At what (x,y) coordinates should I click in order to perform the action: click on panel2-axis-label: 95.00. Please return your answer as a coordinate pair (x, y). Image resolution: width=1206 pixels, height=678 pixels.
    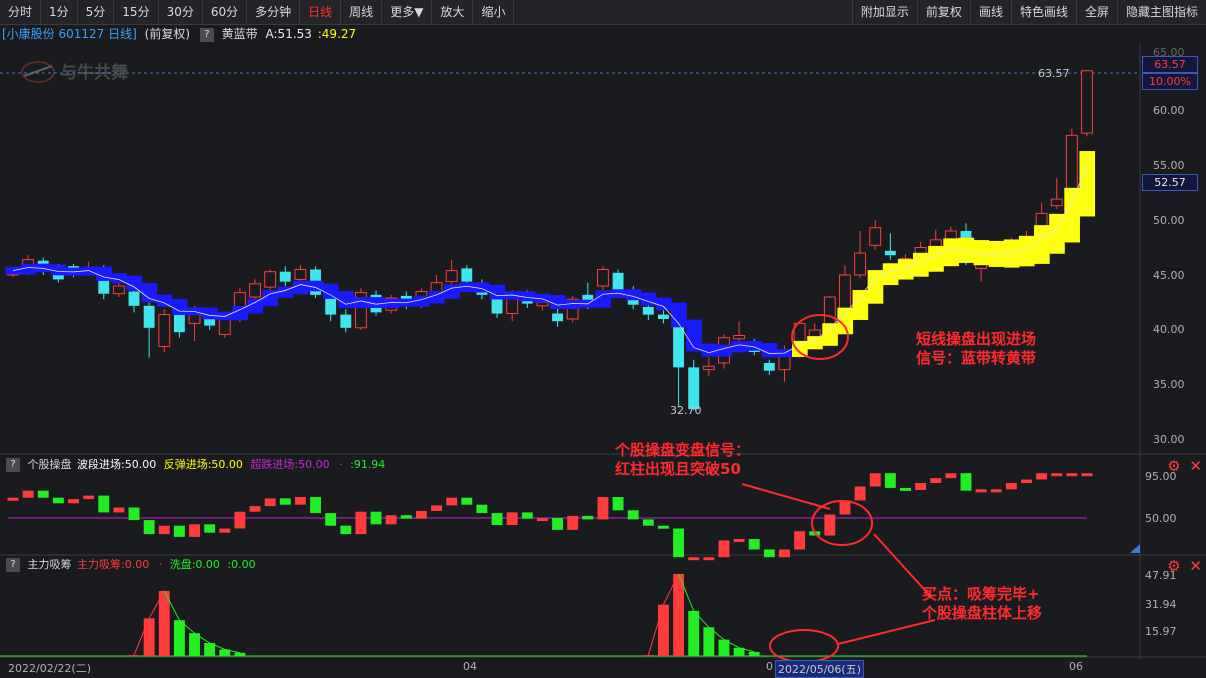
    Looking at the image, I should click on (1161, 476).